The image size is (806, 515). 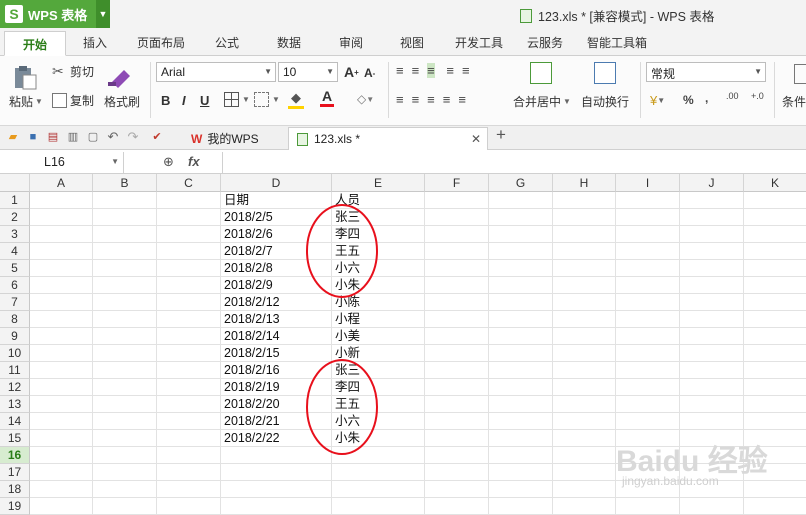 I want to click on annotation-layer, so click(x=342, y=329).